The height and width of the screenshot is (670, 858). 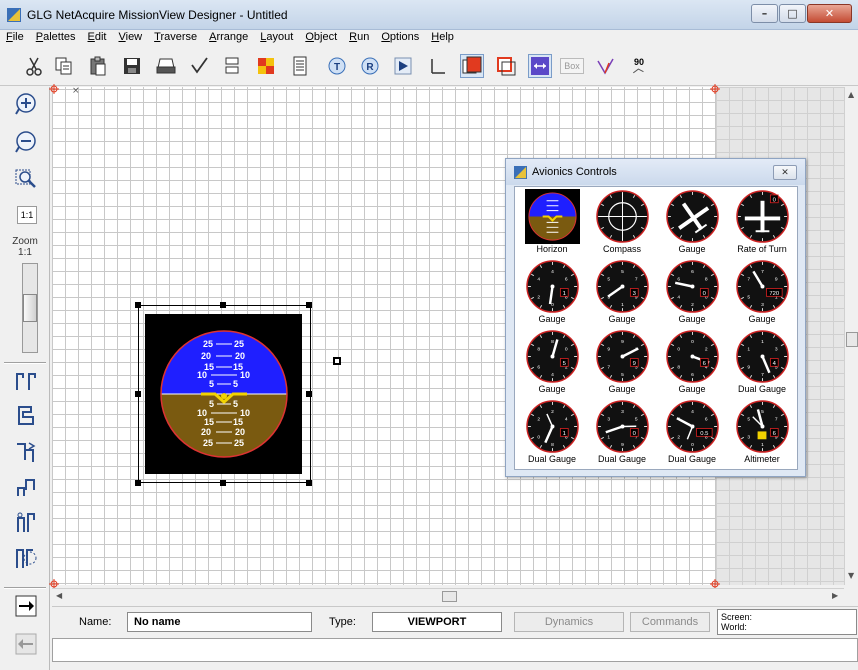 What do you see at coordinates (25, 252) in the screenshot?
I see `zoom-value: 1:1` at bounding box center [25, 252].